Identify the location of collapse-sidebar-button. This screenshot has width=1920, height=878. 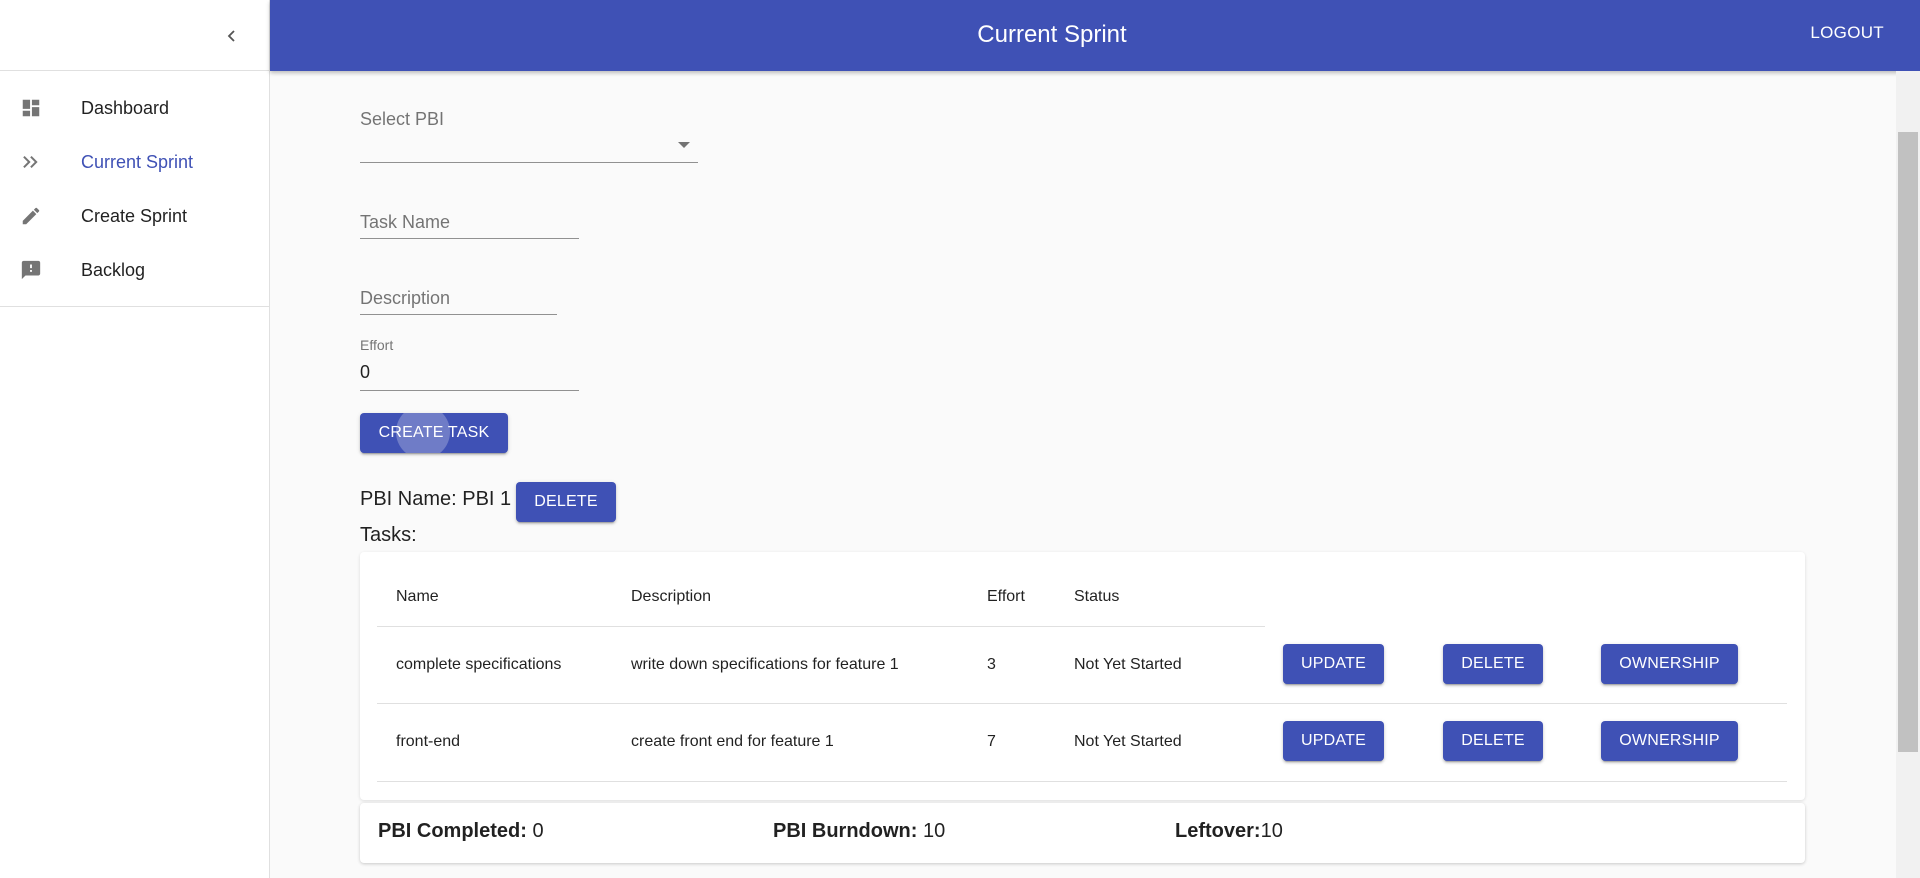
(232, 36).